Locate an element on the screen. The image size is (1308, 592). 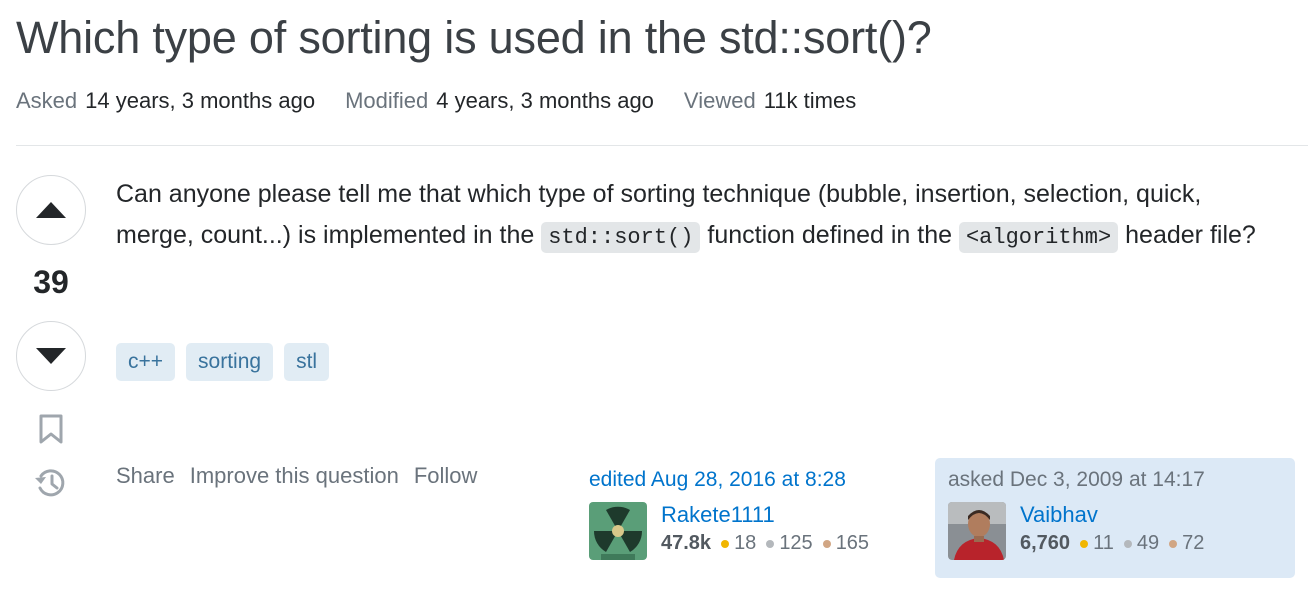
editor-user: Rakete1111 47.8k 18 125 165 is located at coordinates (756, 531).